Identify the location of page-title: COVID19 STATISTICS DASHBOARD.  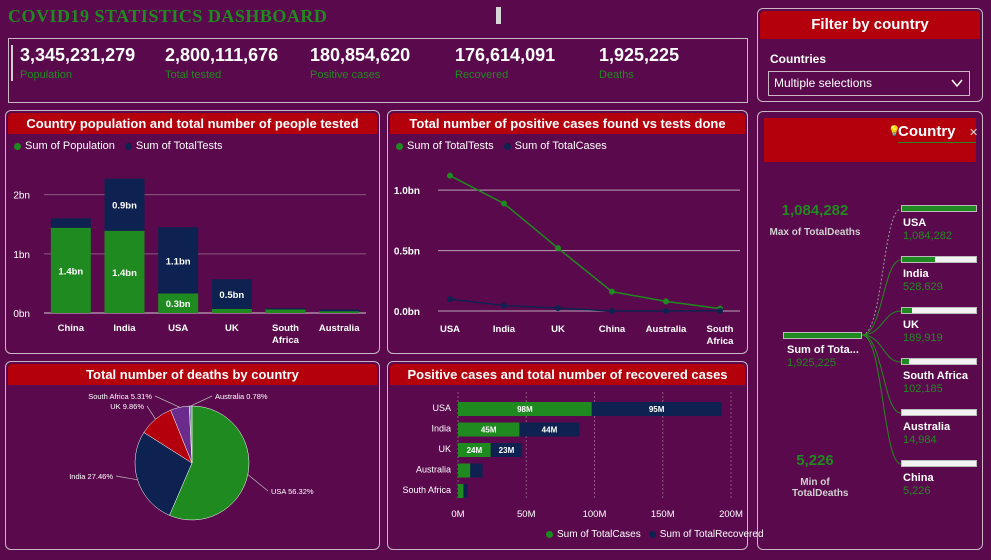
(168, 16).